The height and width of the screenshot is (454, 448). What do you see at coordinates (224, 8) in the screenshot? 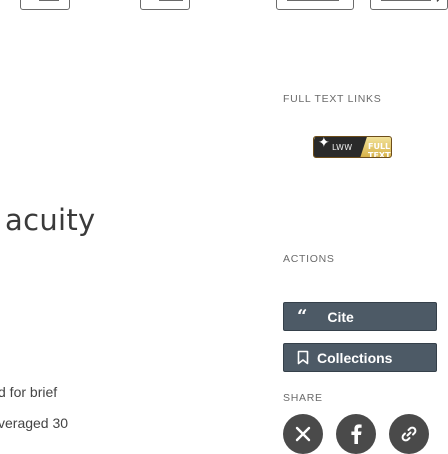
I see `top-toolbar: ➚` at bounding box center [224, 8].